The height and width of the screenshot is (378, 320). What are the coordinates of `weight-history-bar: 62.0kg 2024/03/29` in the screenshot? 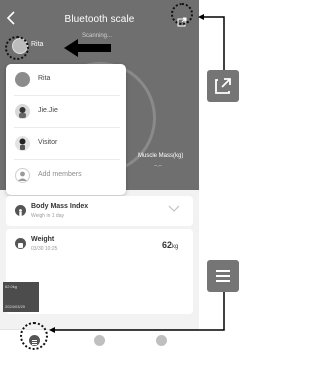 It's located at (21, 297).